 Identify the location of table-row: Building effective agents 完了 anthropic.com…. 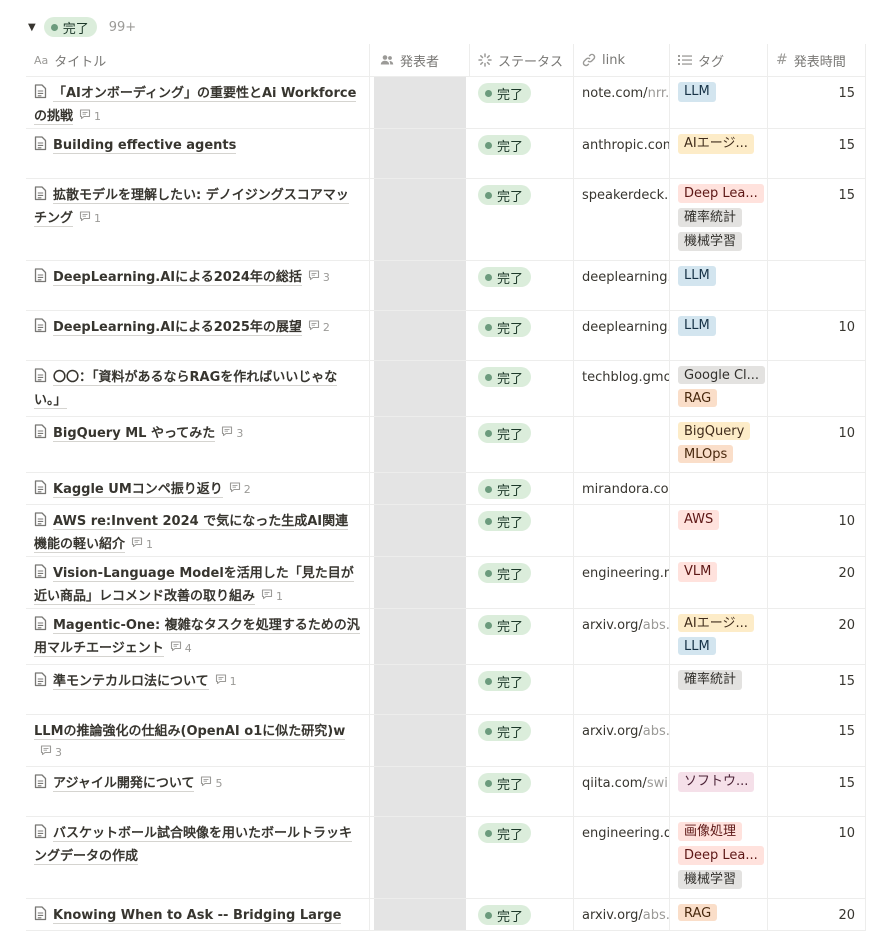
(446, 154).